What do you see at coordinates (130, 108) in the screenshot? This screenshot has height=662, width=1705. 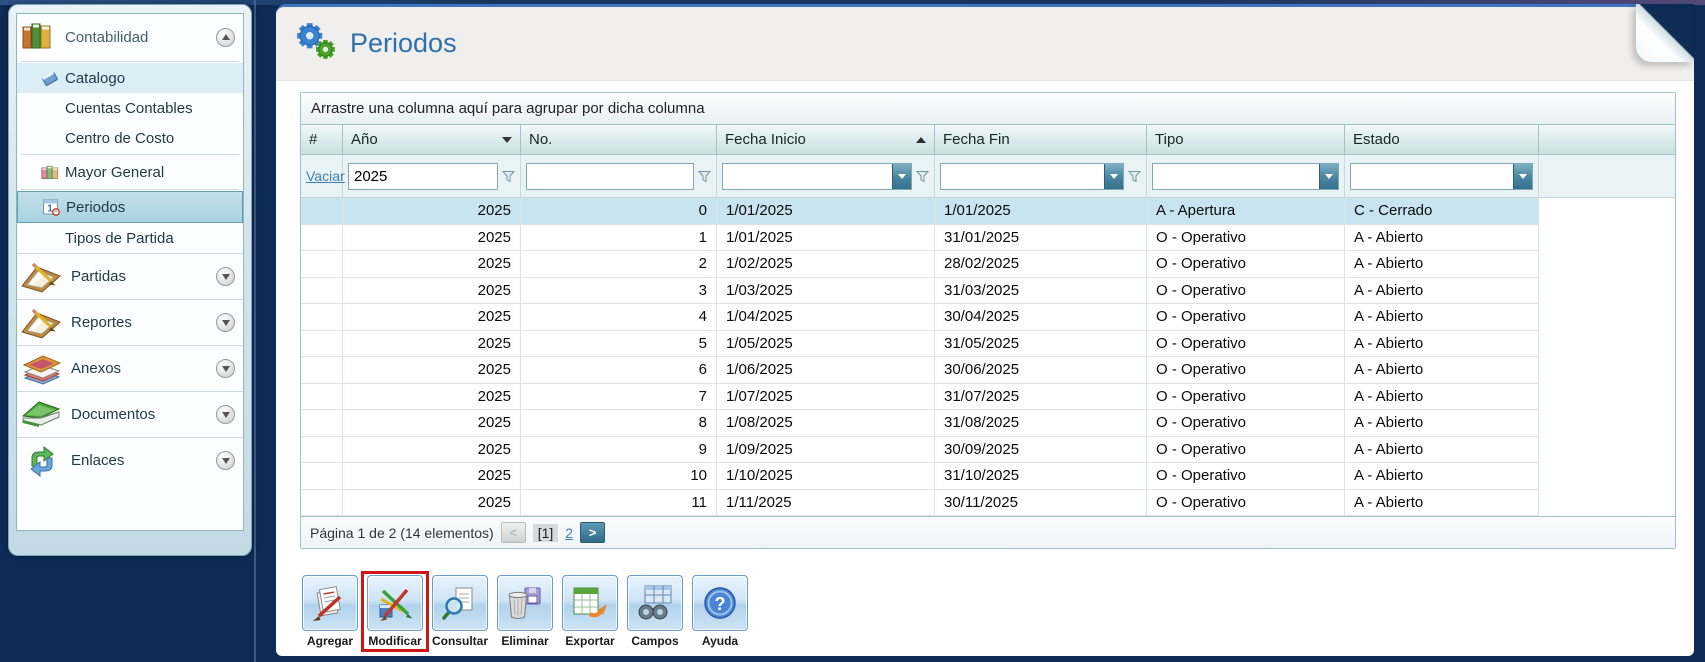 I see `sidebar-item-cuentas-contables: Cuentas Contables` at bounding box center [130, 108].